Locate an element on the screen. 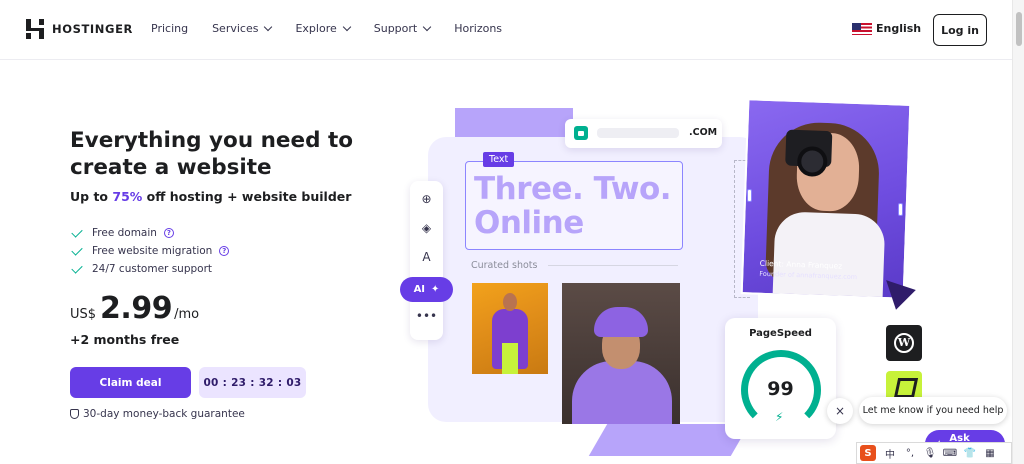 This screenshot has height=464, width=1024. nav-horizons: Horizons is located at coordinates (478, 28).